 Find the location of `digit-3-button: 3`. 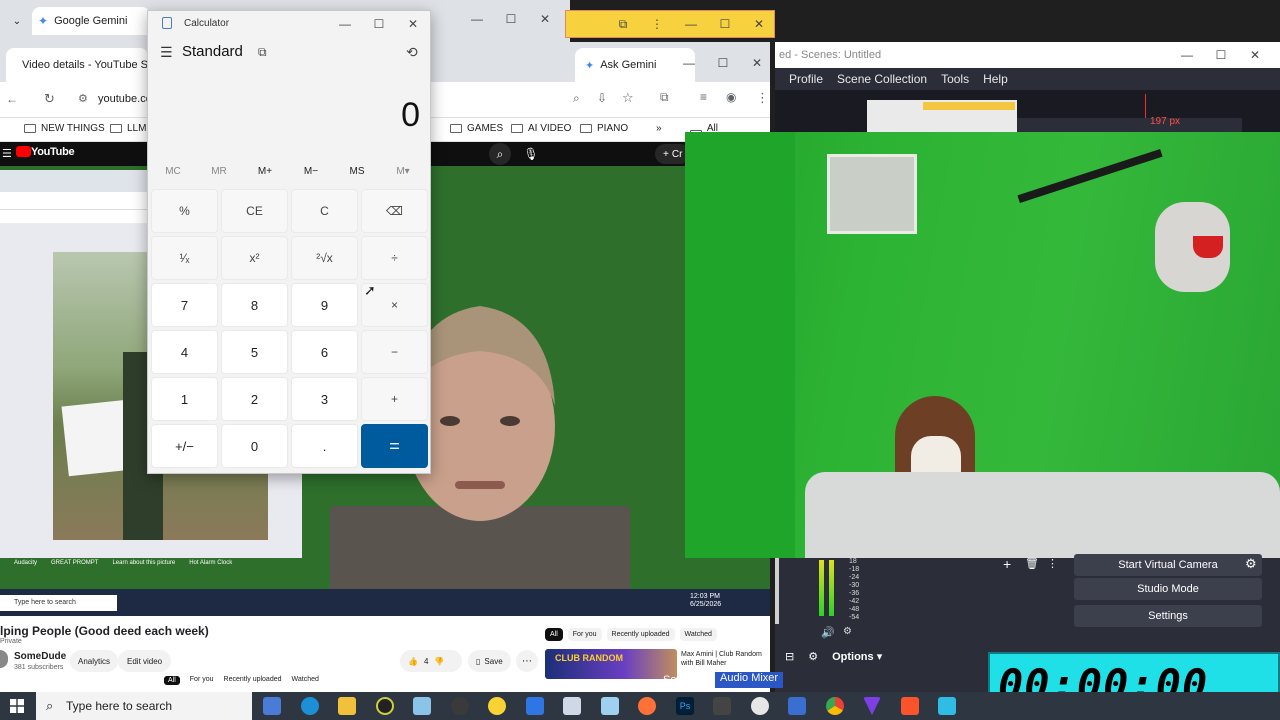

digit-3-button: 3 is located at coordinates (324, 399).